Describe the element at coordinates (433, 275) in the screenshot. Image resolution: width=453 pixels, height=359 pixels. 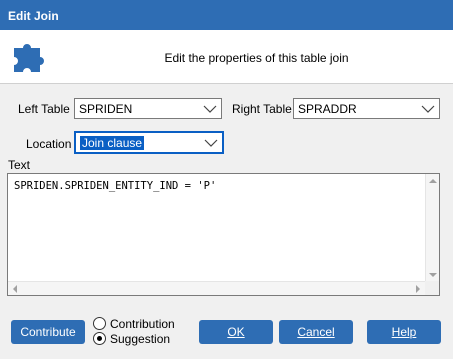
I see `scroll-down-icon` at that location.